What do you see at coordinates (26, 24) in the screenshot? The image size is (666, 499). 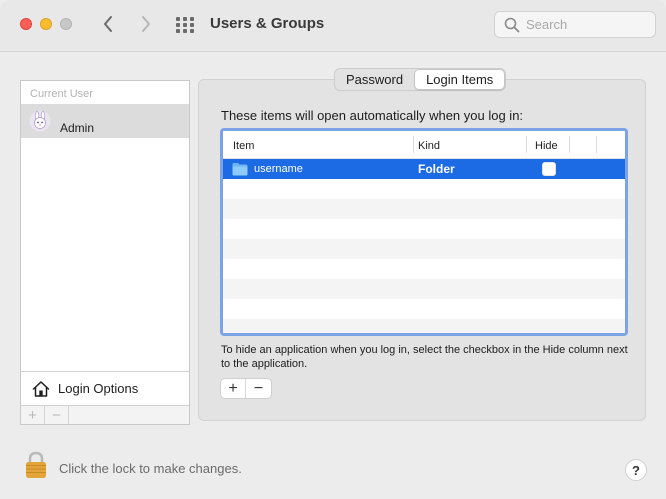 I see `close-window-button` at bounding box center [26, 24].